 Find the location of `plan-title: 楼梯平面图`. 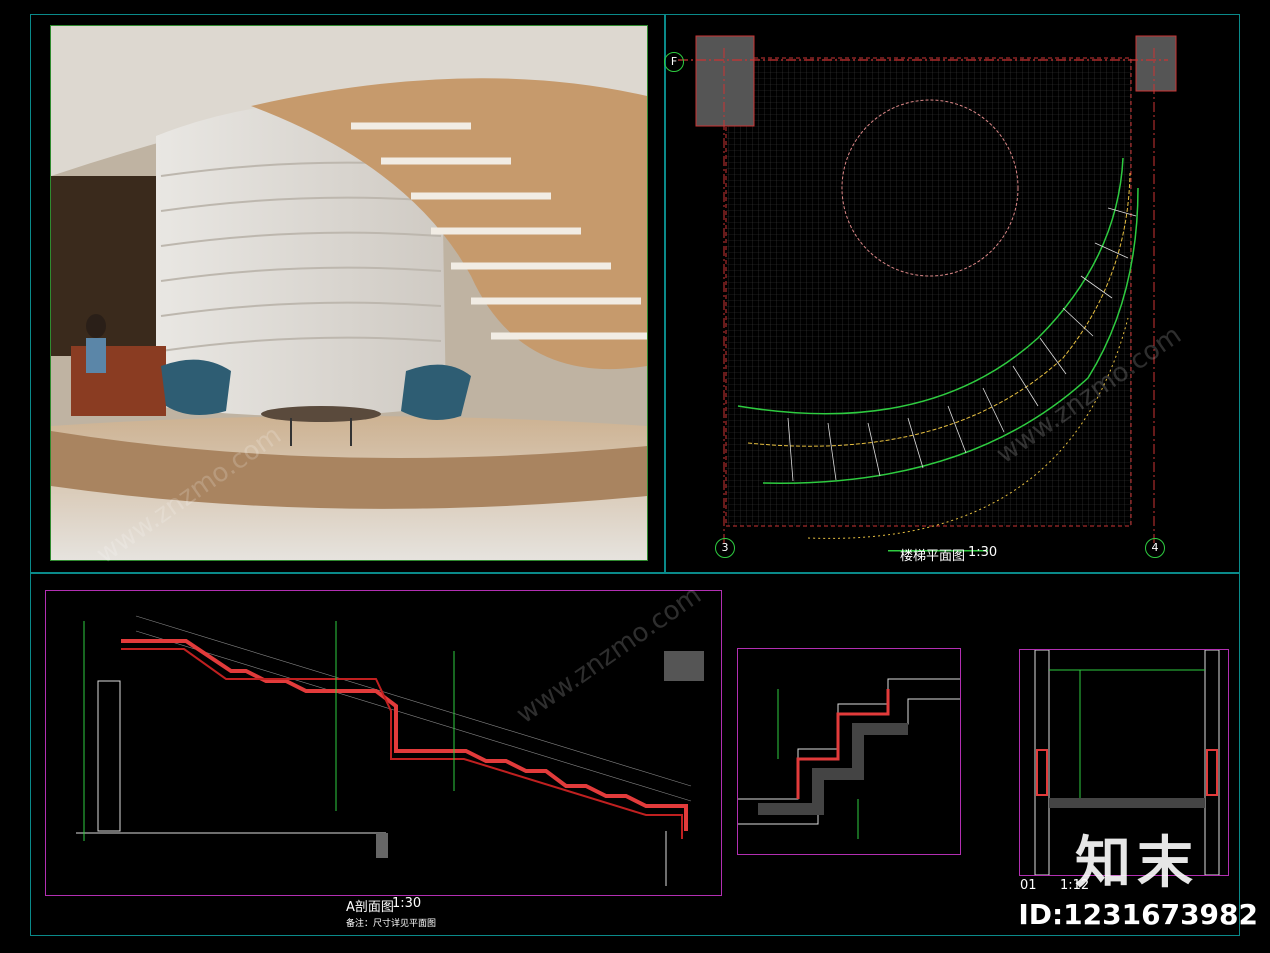

plan-title: 楼梯平面图 is located at coordinates (933, 556).